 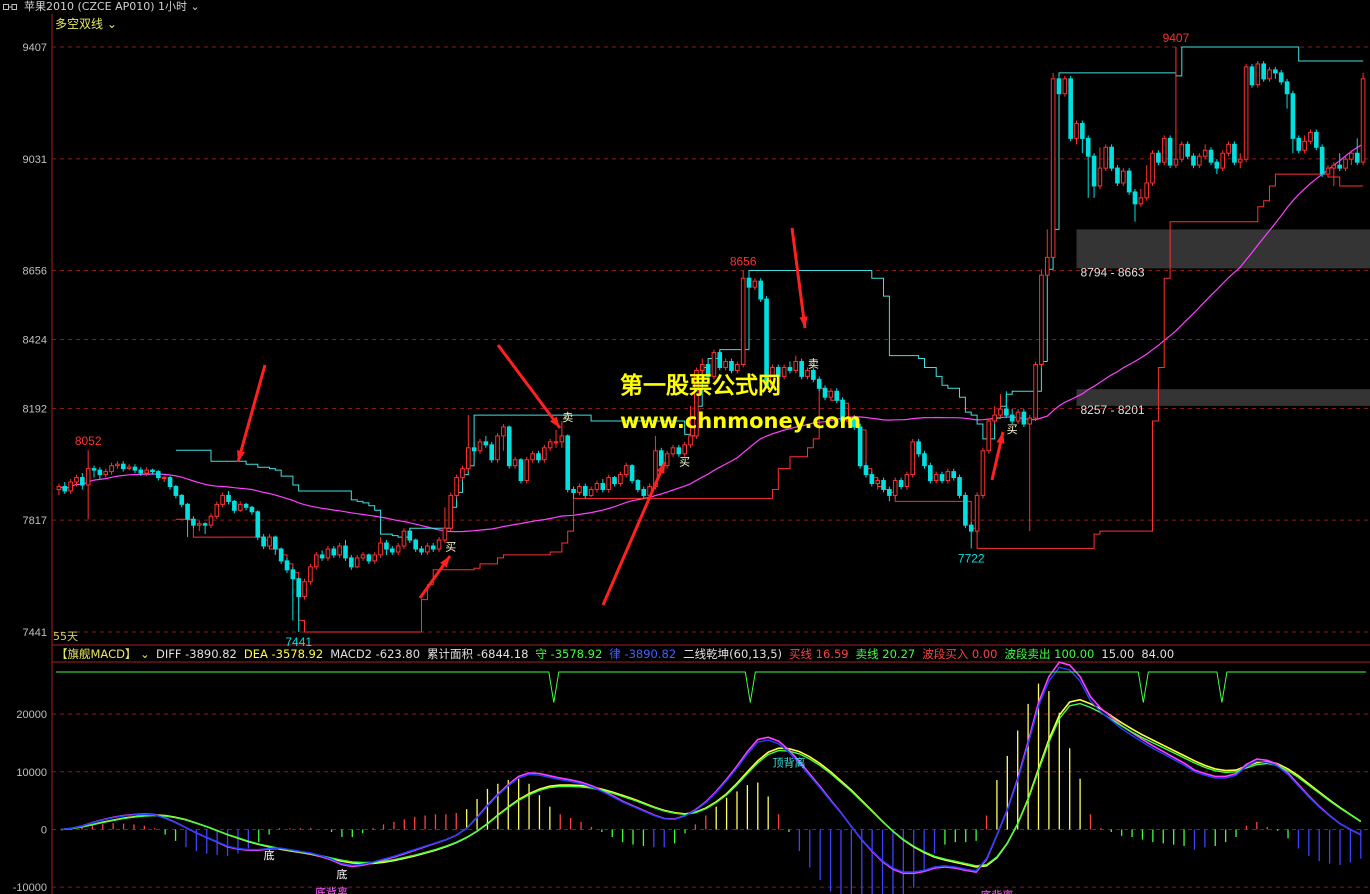 What do you see at coordinates (269, 855) in the screenshot?
I see `divergence-marker: 底` at bounding box center [269, 855].